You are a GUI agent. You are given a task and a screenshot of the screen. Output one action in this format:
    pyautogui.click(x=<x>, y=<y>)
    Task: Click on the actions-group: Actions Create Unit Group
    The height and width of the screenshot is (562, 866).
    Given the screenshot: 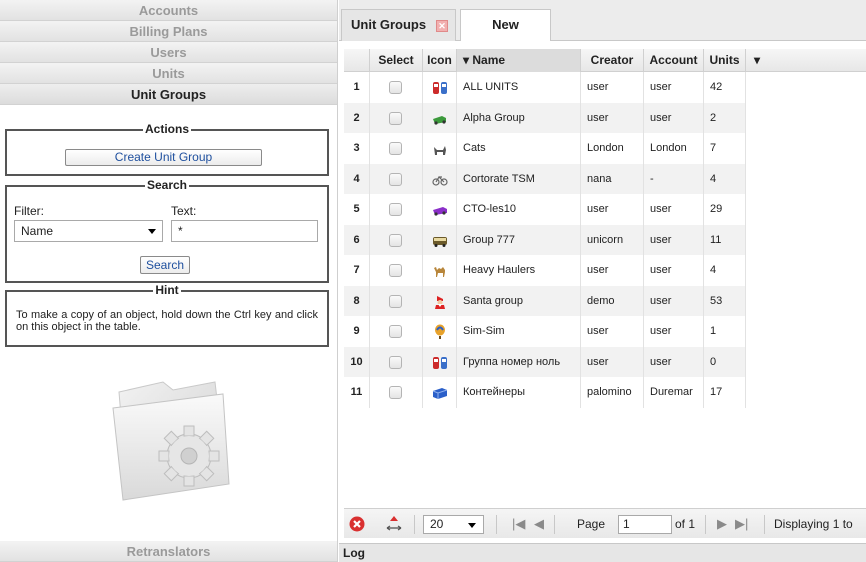 What is the action you would take?
    pyautogui.click(x=167, y=149)
    